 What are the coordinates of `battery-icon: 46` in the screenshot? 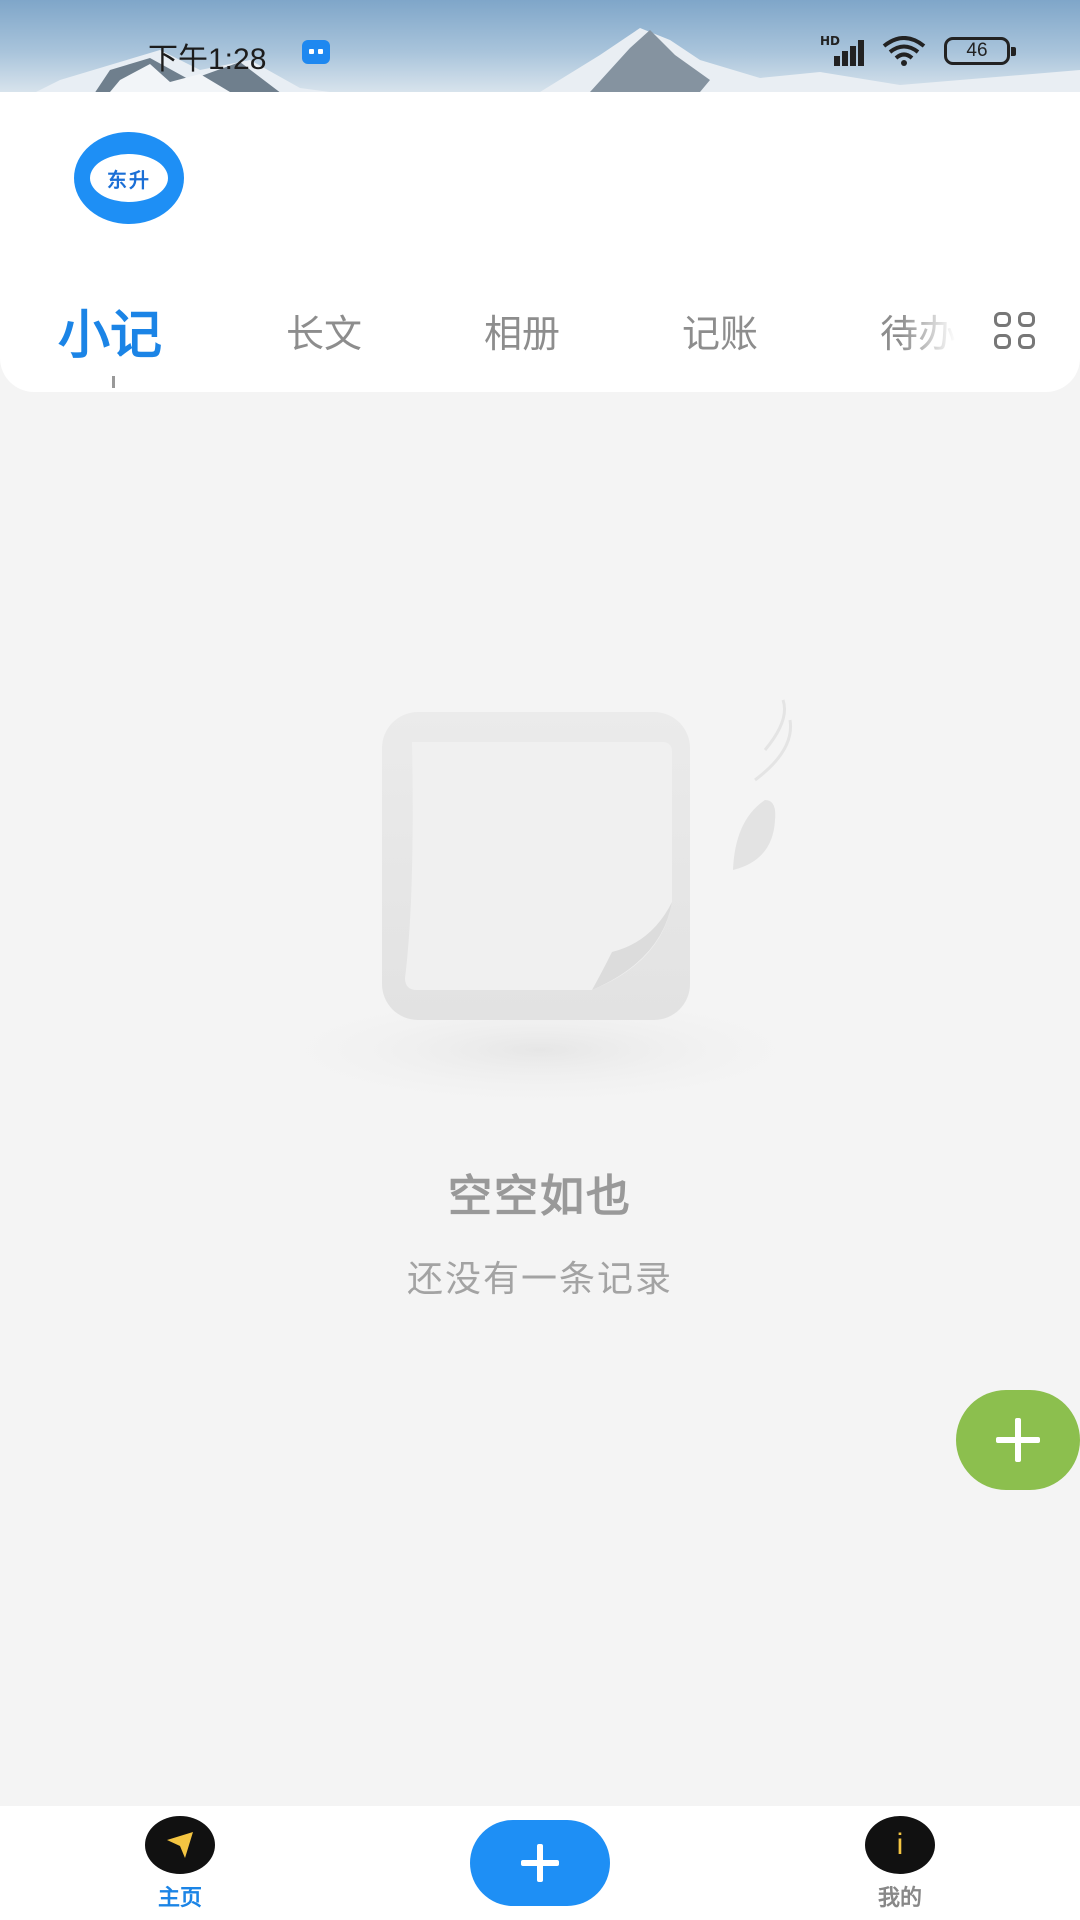 It's located at (980, 51).